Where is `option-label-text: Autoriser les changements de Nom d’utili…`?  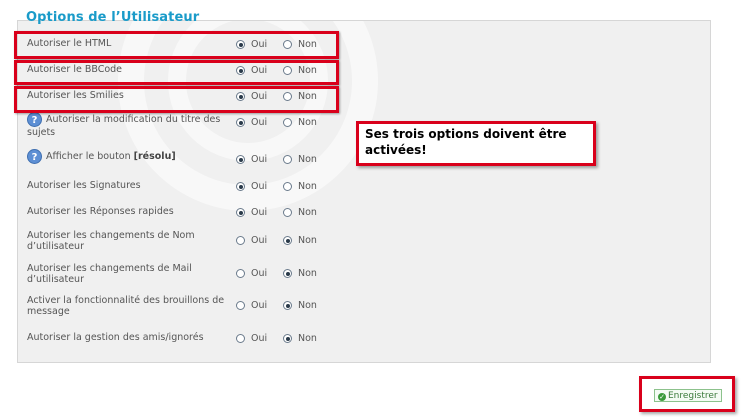 option-label-text: Autoriser les changements de Nom d’utili… is located at coordinates (111, 241).